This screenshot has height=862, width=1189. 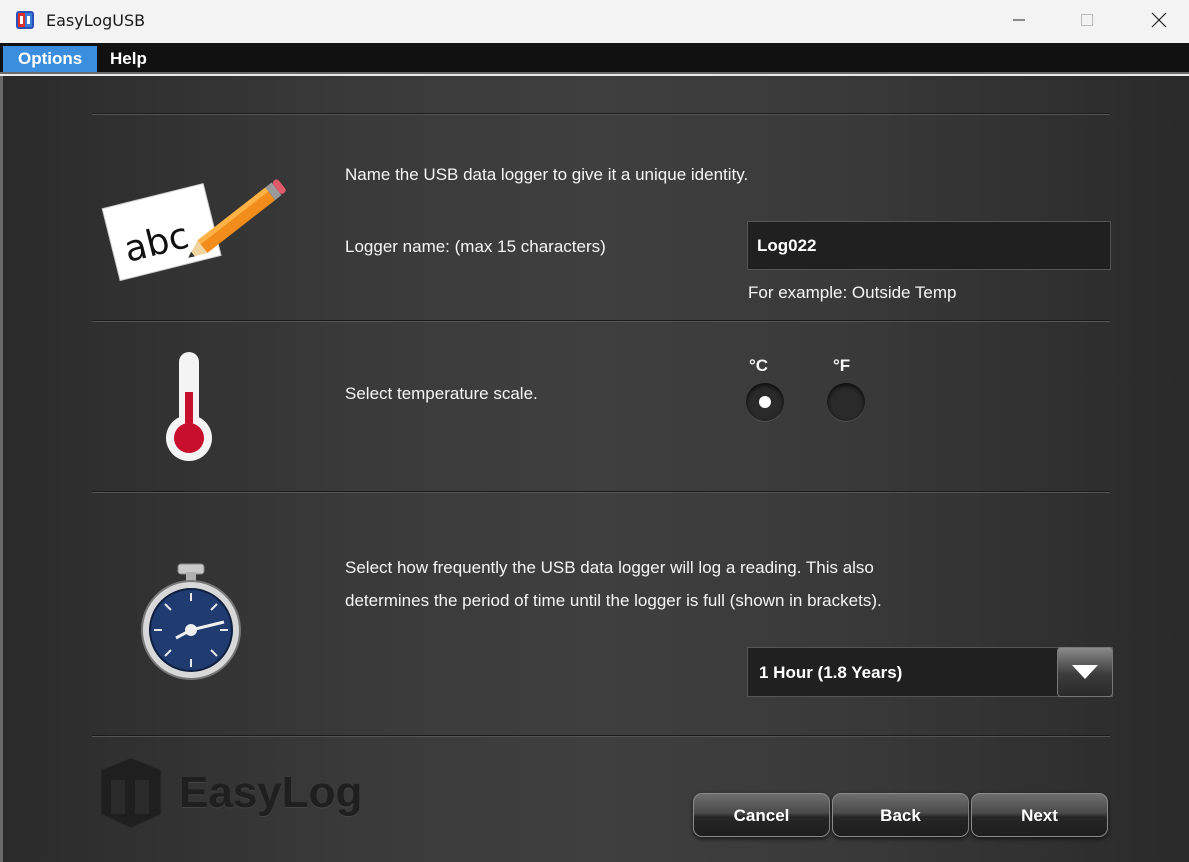 I want to click on window-title: EasyLogUSB, so click(x=96, y=20).